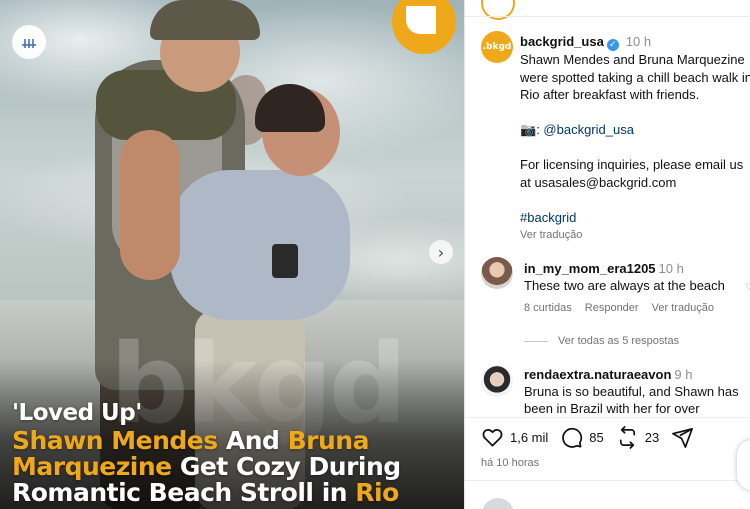 Image resolution: width=750 pixels, height=509 pixels. What do you see at coordinates (497, 47) in the screenshot?
I see `author-avatar: .bkgd` at bounding box center [497, 47].